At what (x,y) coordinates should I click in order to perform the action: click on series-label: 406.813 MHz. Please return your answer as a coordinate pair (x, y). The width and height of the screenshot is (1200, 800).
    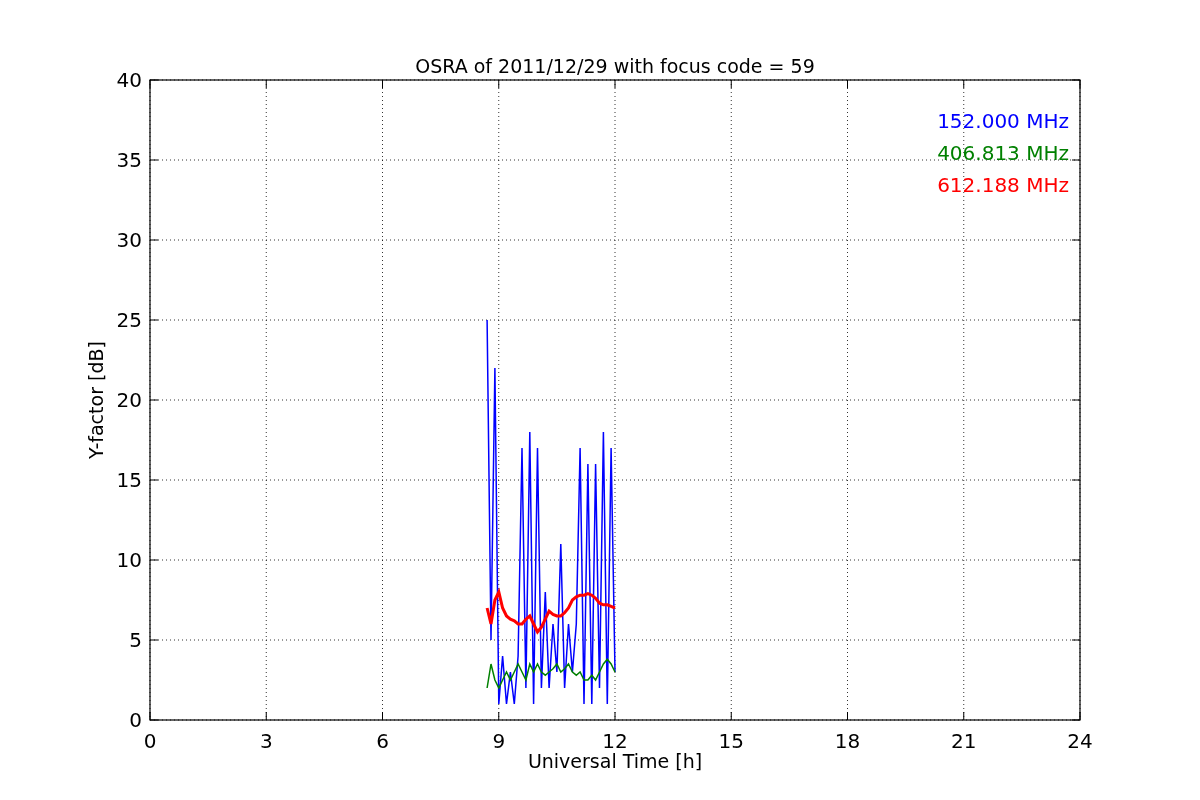
    Looking at the image, I should click on (1003, 153).